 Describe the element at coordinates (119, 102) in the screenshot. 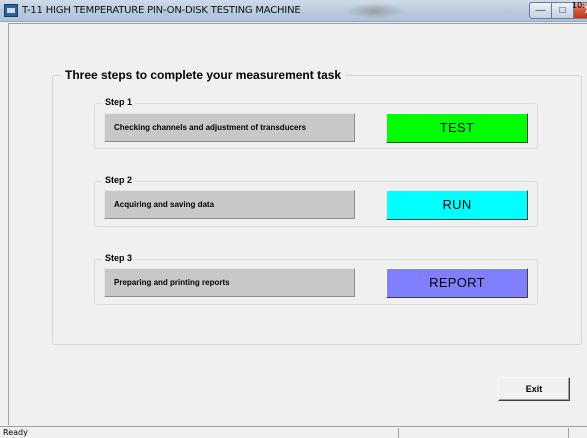

I see `step-1-label: Step 1` at that location.